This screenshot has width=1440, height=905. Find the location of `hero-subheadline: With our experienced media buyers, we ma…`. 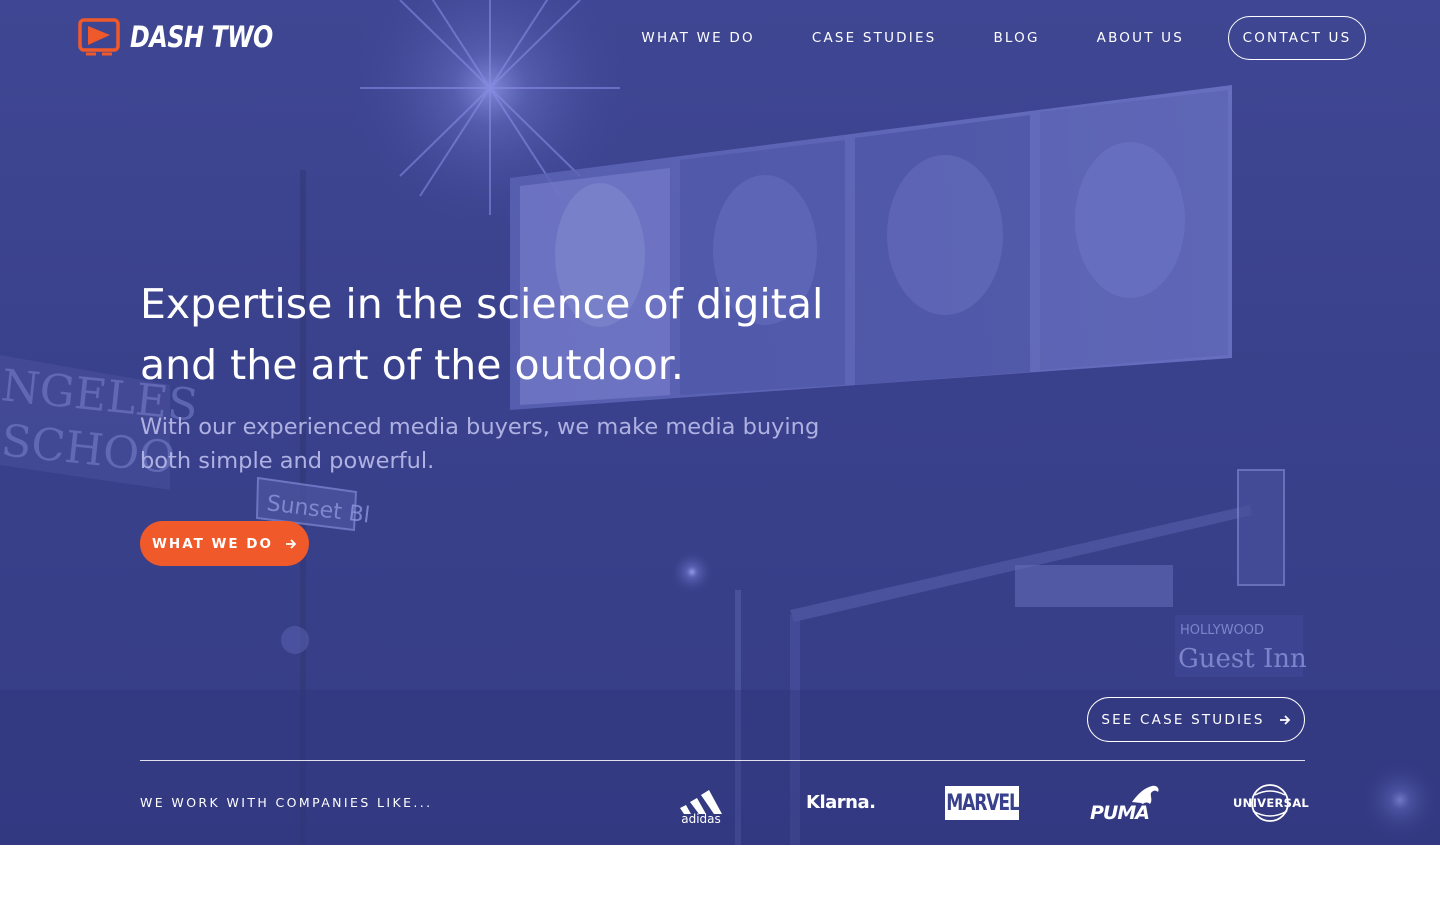

hero-subheadline: With our experienced media buyers, we ma… is located at coordinates (480, 444).